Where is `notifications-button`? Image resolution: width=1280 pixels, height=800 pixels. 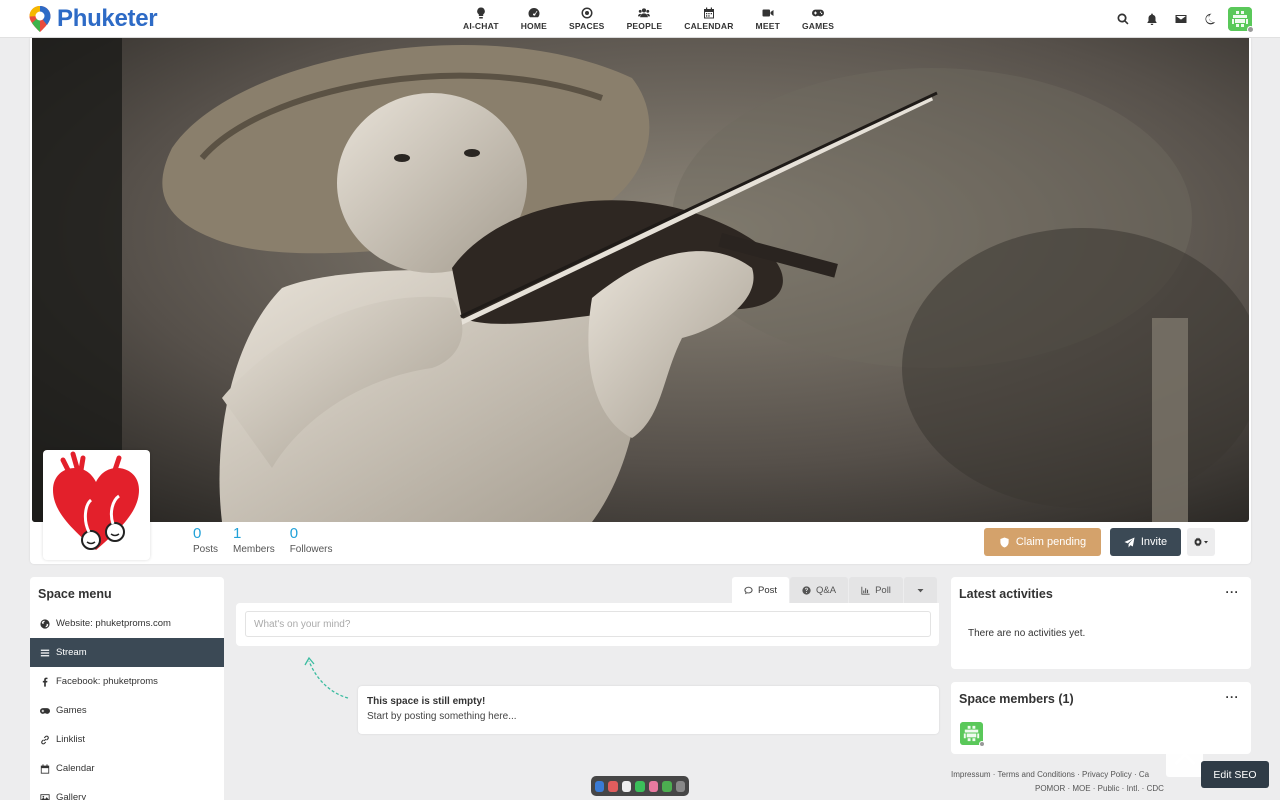 notifications-button is located at coordinates (1151, 19).